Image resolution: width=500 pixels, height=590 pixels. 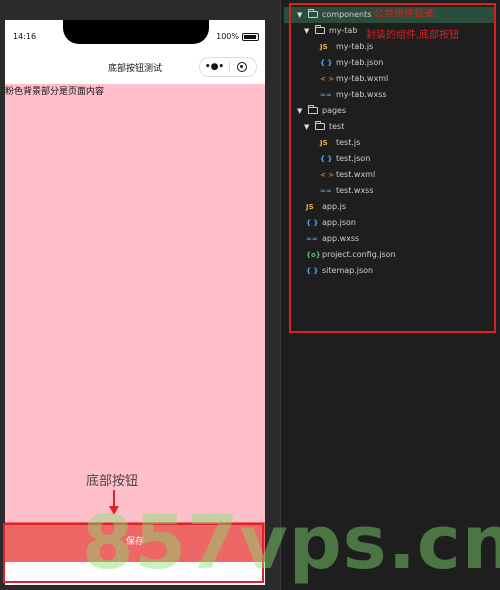 I want to click on tree-file-my-tab-wxml: < > my-tab.wxml, so click(x=389, y=79).